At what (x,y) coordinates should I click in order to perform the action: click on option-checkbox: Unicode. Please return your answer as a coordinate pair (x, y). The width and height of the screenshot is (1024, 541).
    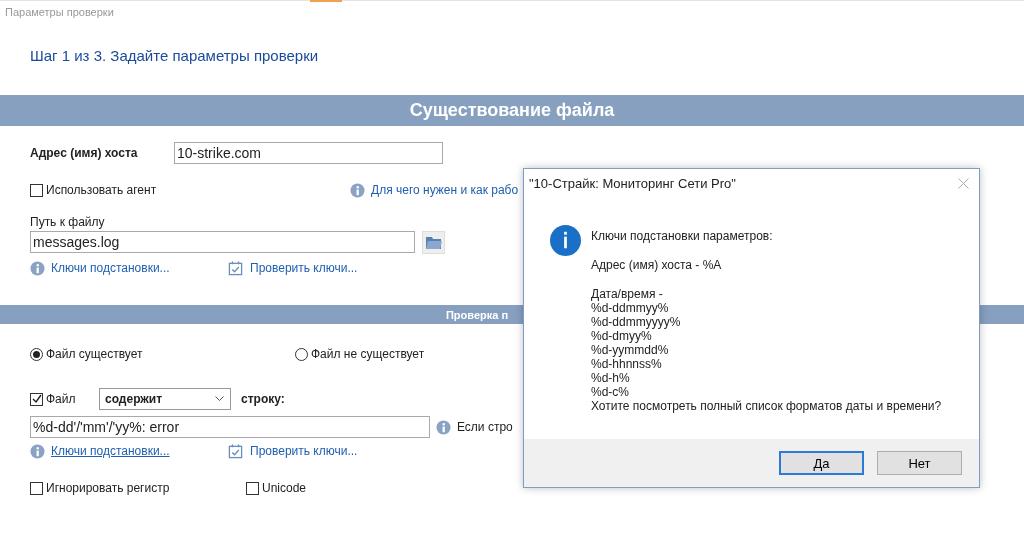
    Looking at the image, I should click on (276, 488).